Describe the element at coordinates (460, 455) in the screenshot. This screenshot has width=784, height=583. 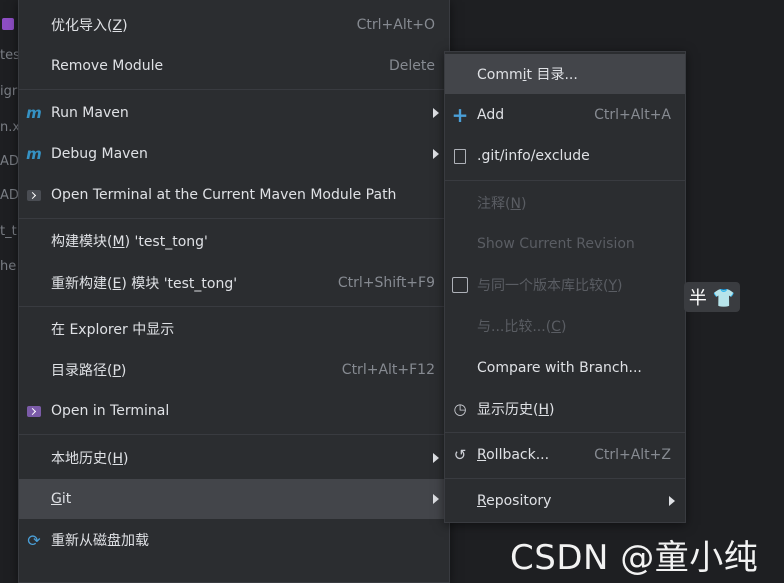
I see `rollback-icon: ↺` at that location.